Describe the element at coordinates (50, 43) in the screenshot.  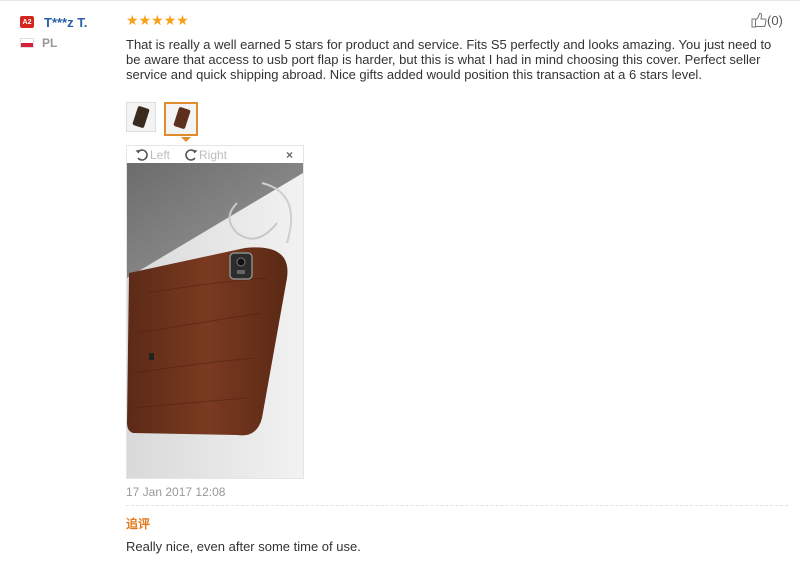
I see `reviewer-country: PL` at that location.